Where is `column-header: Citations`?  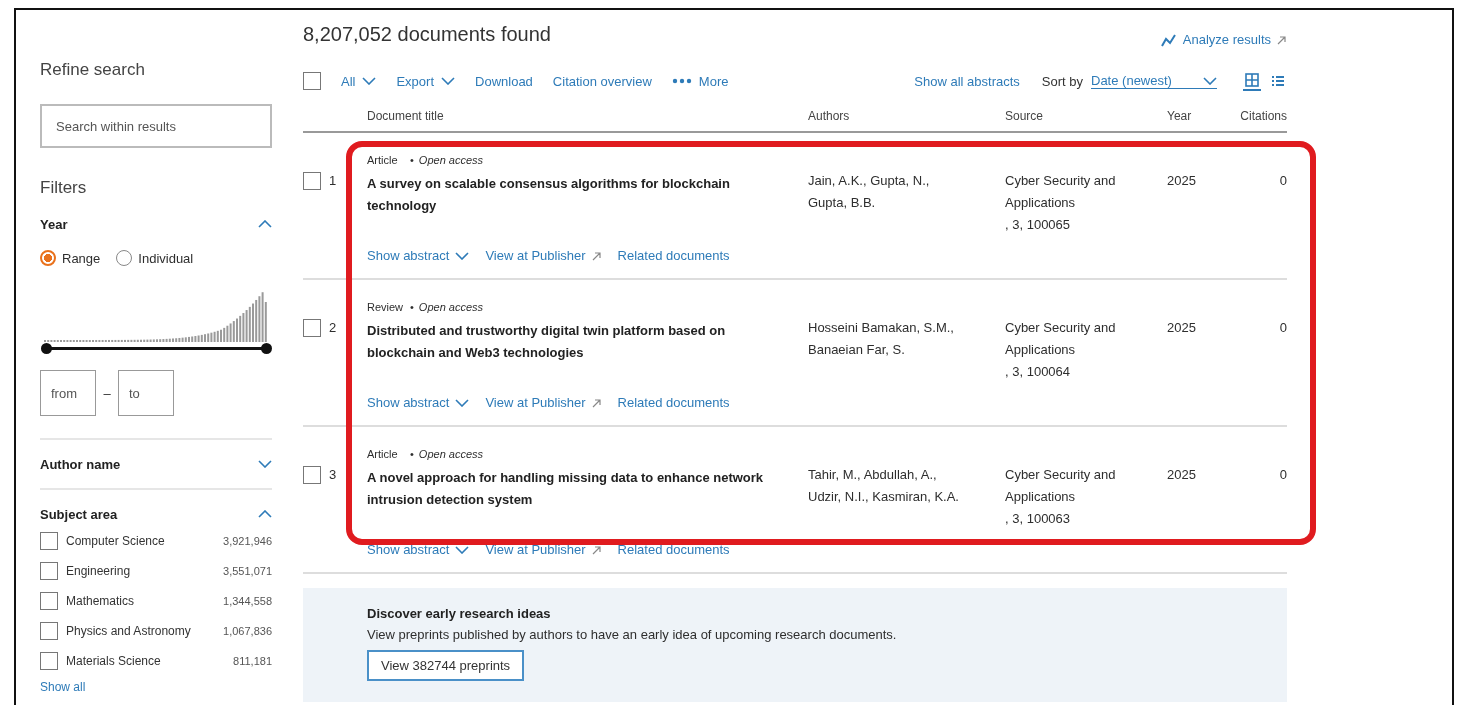 column-header: Citations is located at coordinates (1257, 116).